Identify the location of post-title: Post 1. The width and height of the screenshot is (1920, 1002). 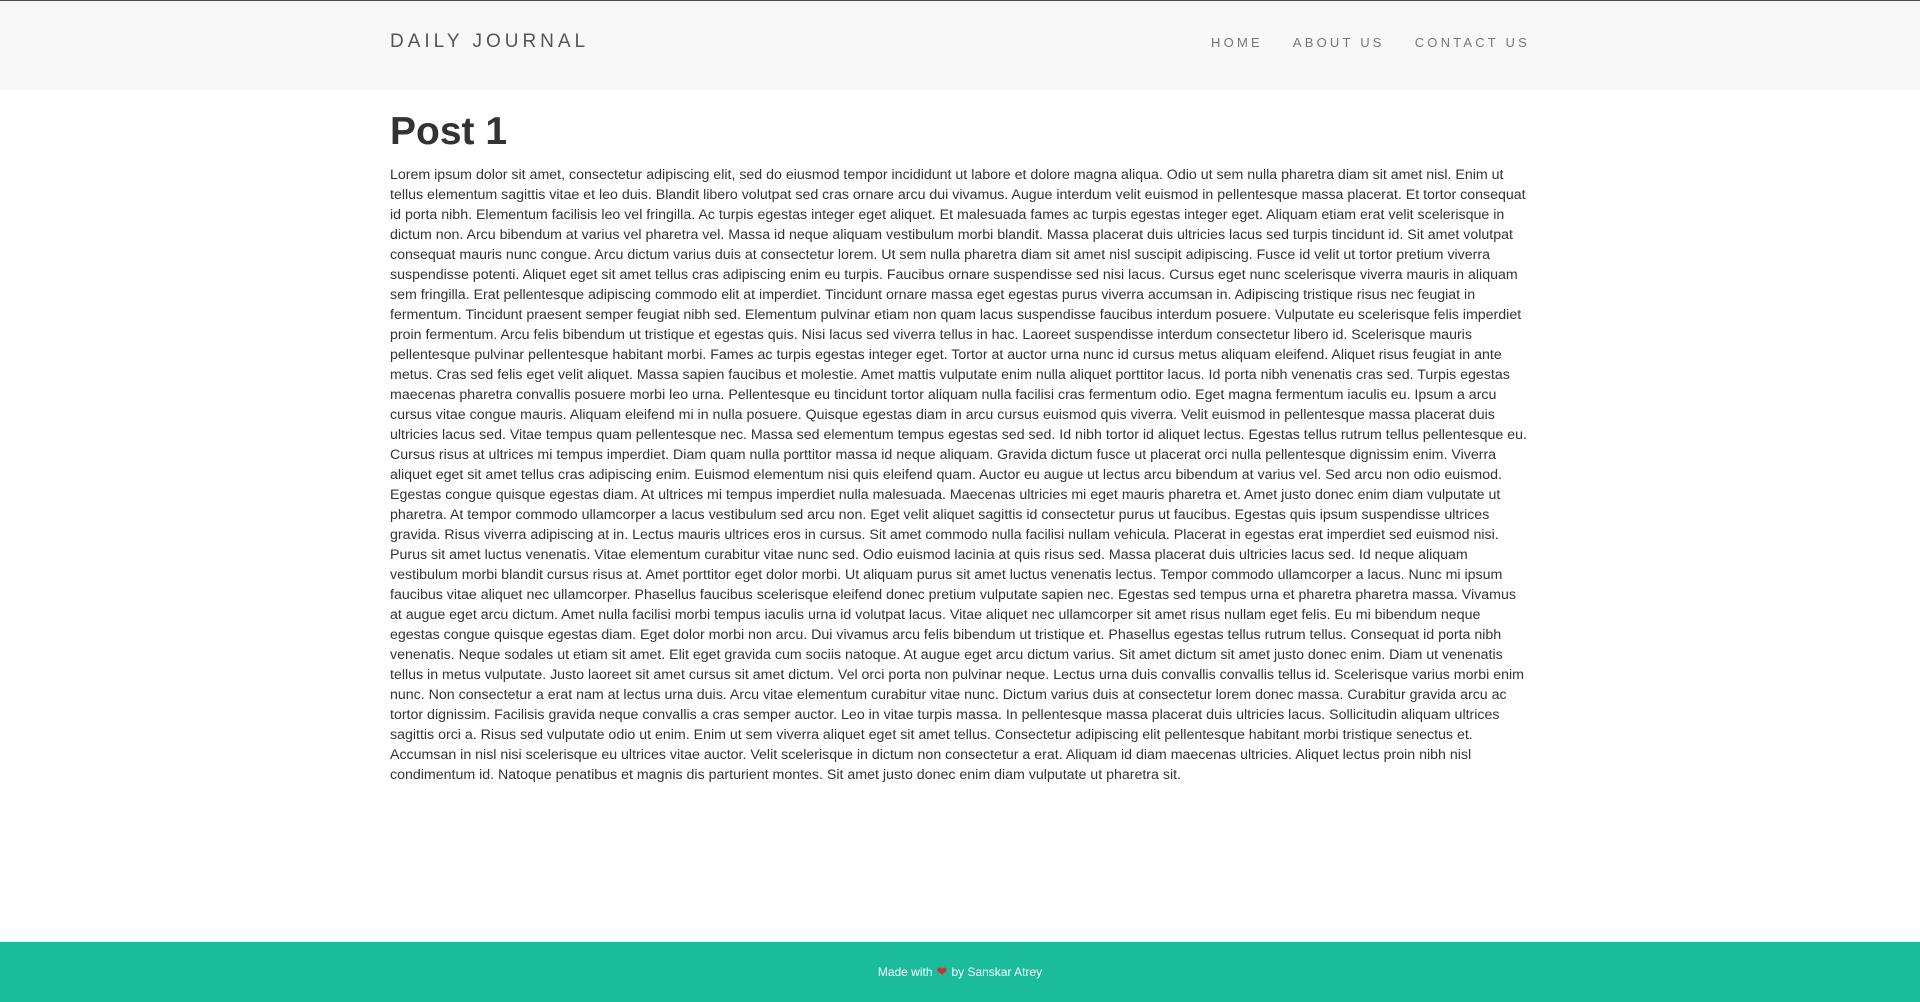
(449, 131).